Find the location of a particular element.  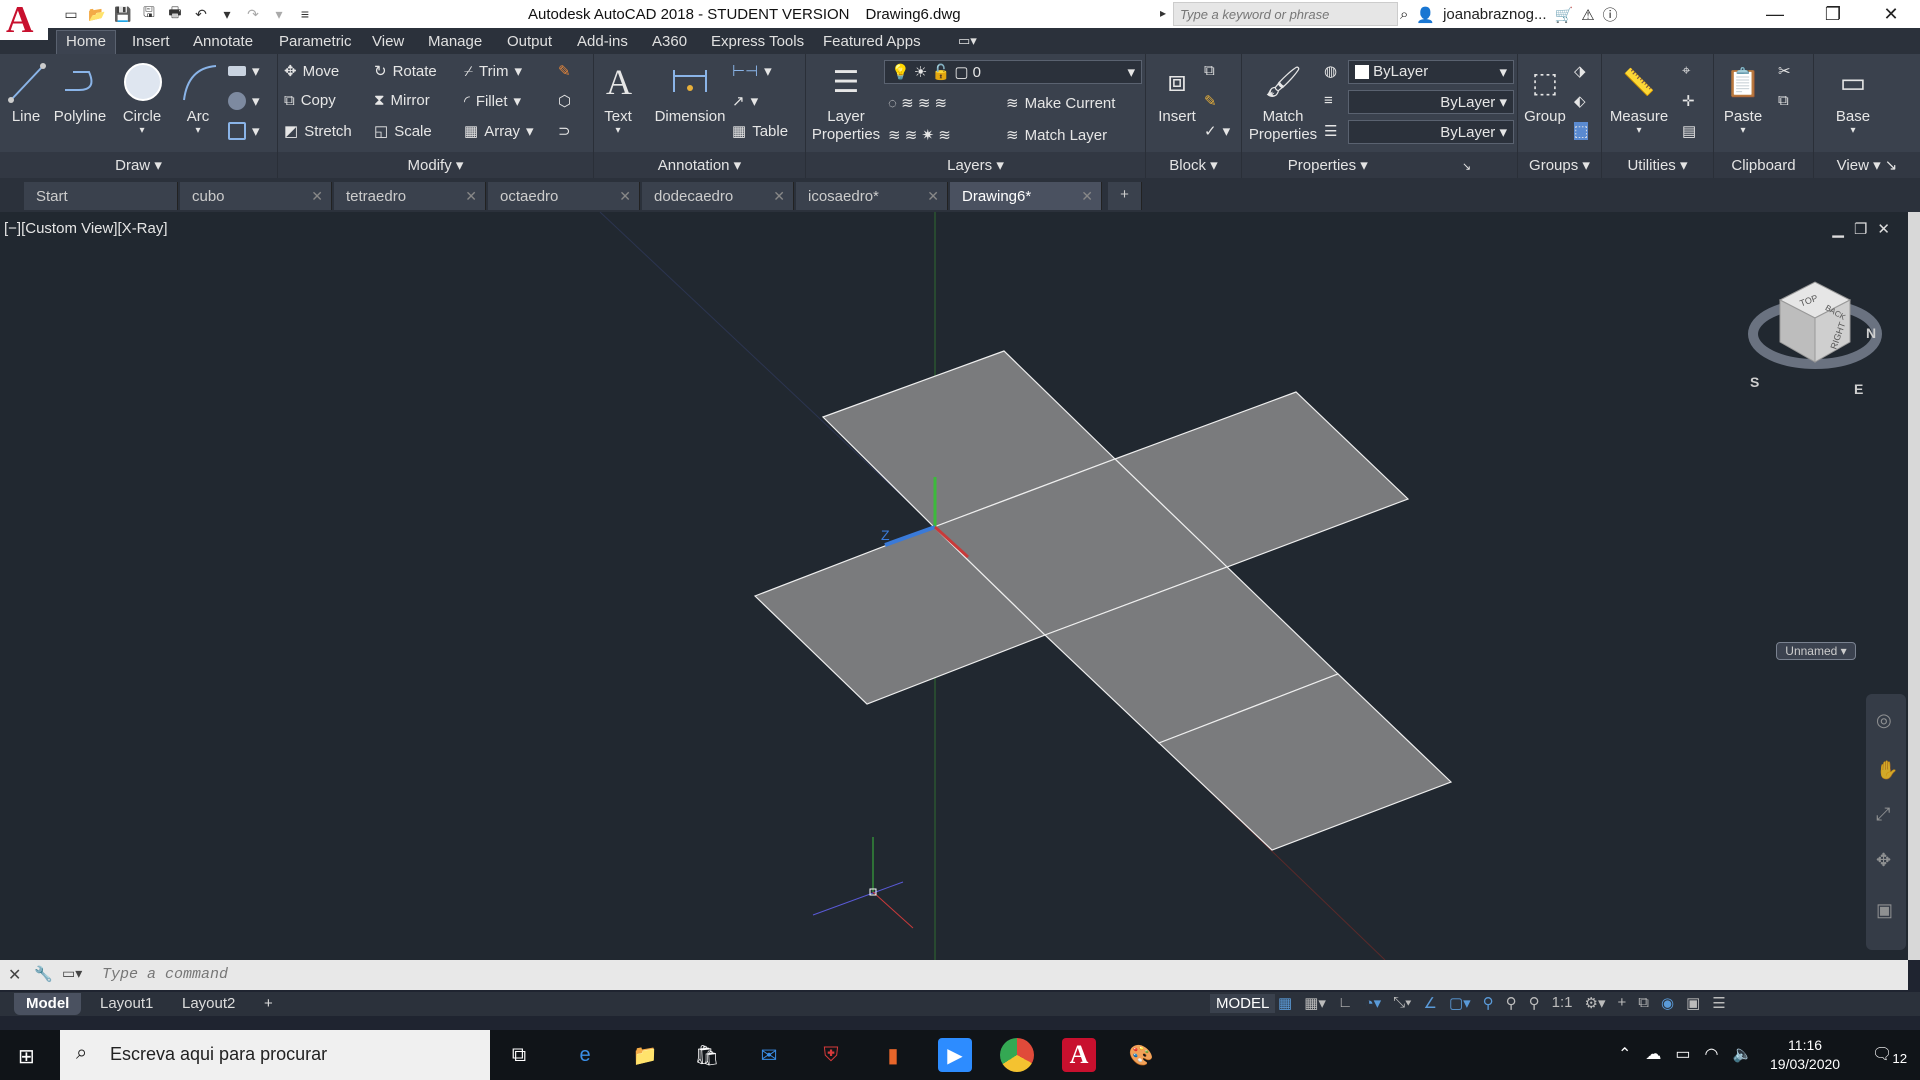

annotation-monitor-icon: + is located at coordinates (1621, 1003).